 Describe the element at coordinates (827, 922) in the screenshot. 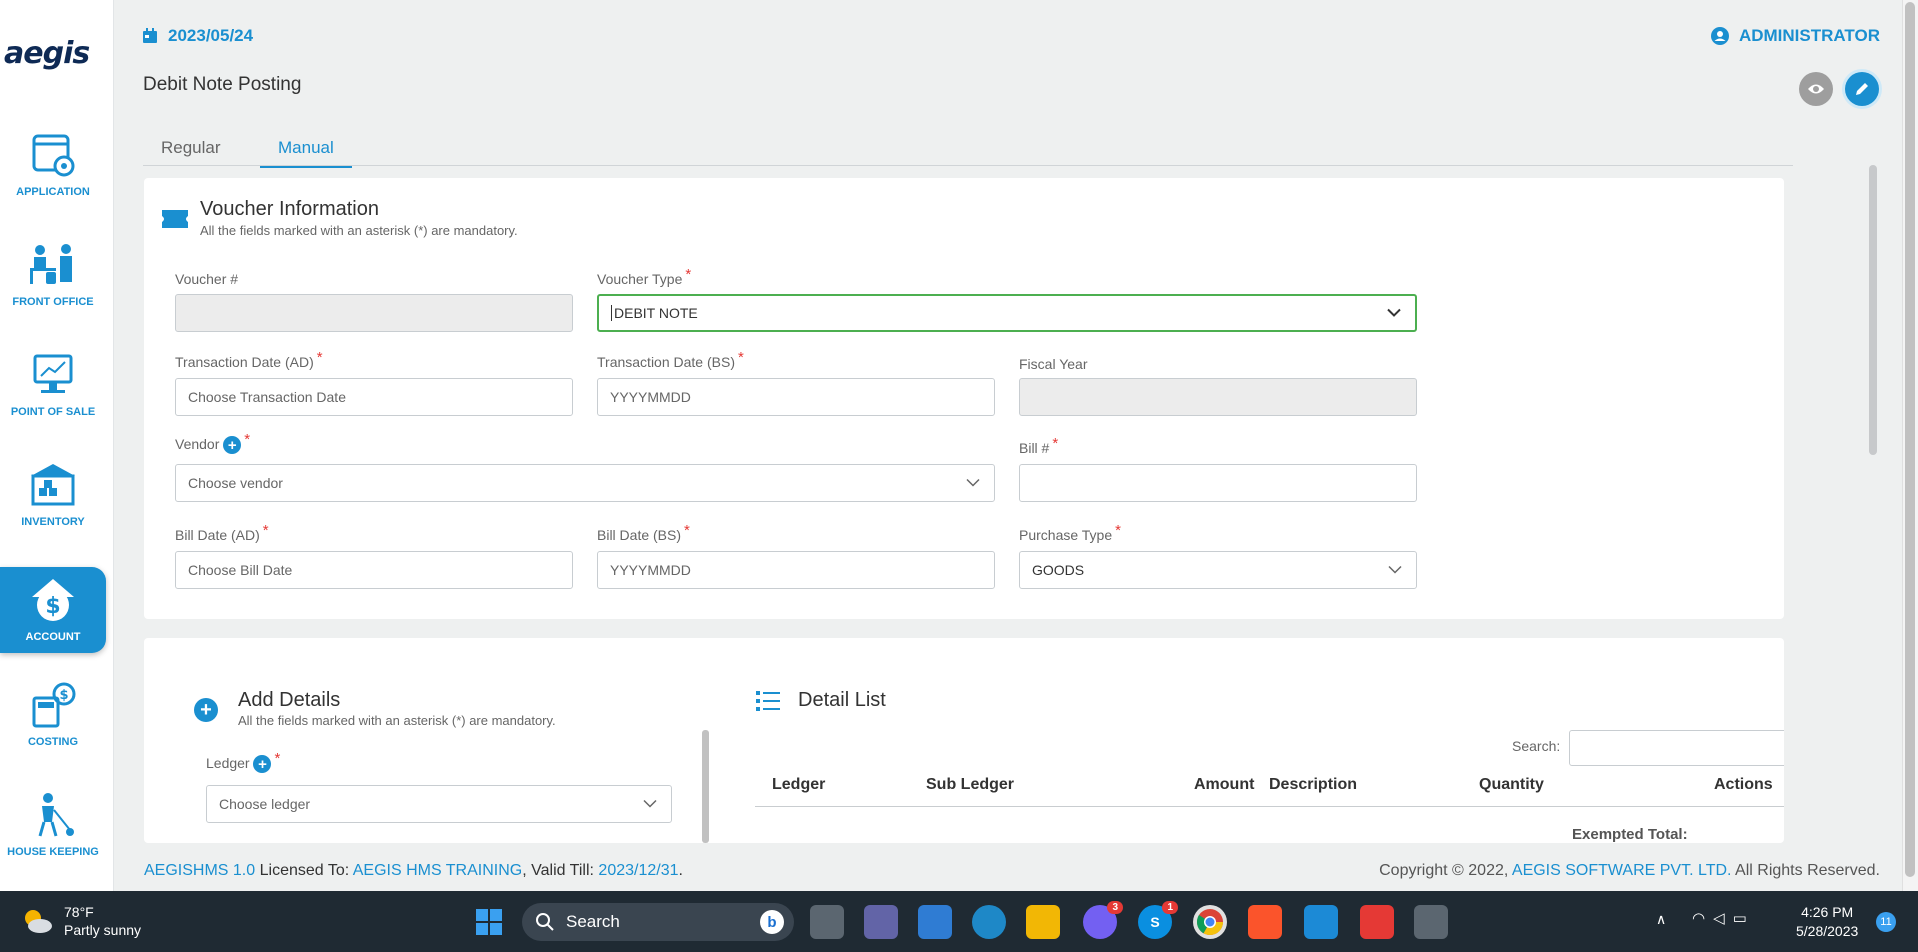

I see `task-view-icon` at that location.